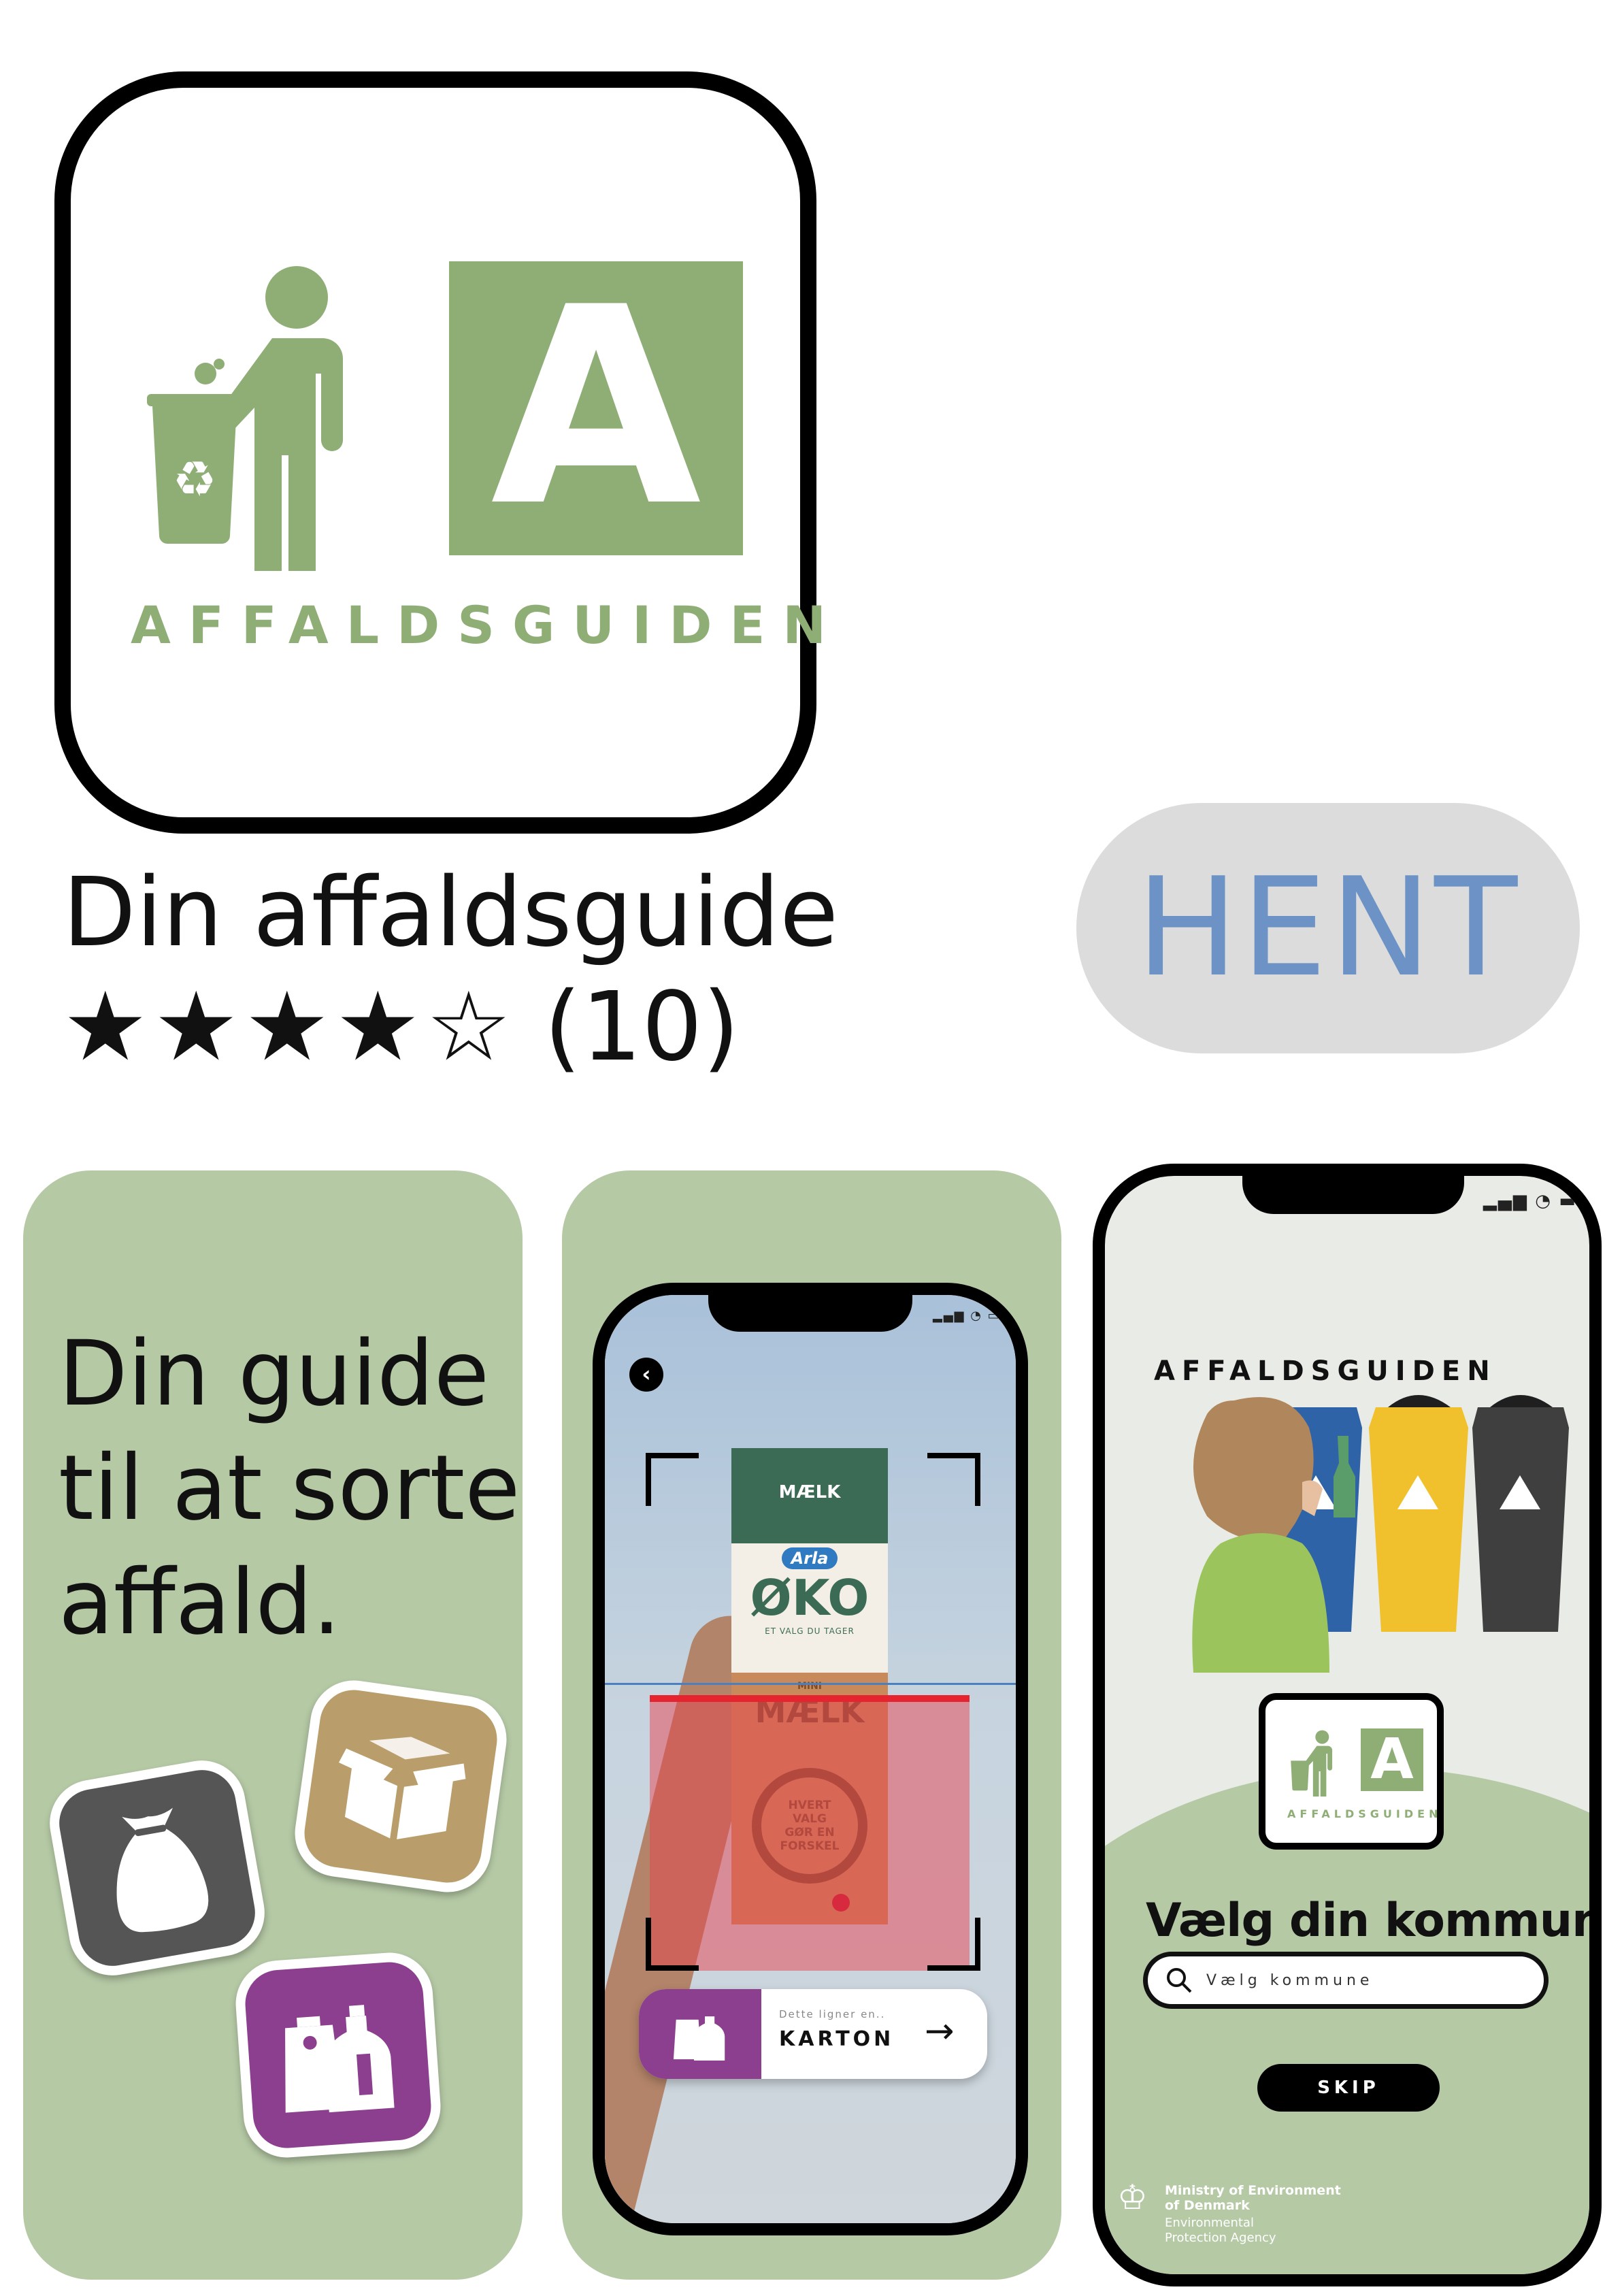 This screenshot has height=2296, width=1622. What do you see at coordinates (273, 1725) in the screenshot?
I see `screenshot-card-intro: Din guide til at sorte affald.` at bounding box center [273, 1725].